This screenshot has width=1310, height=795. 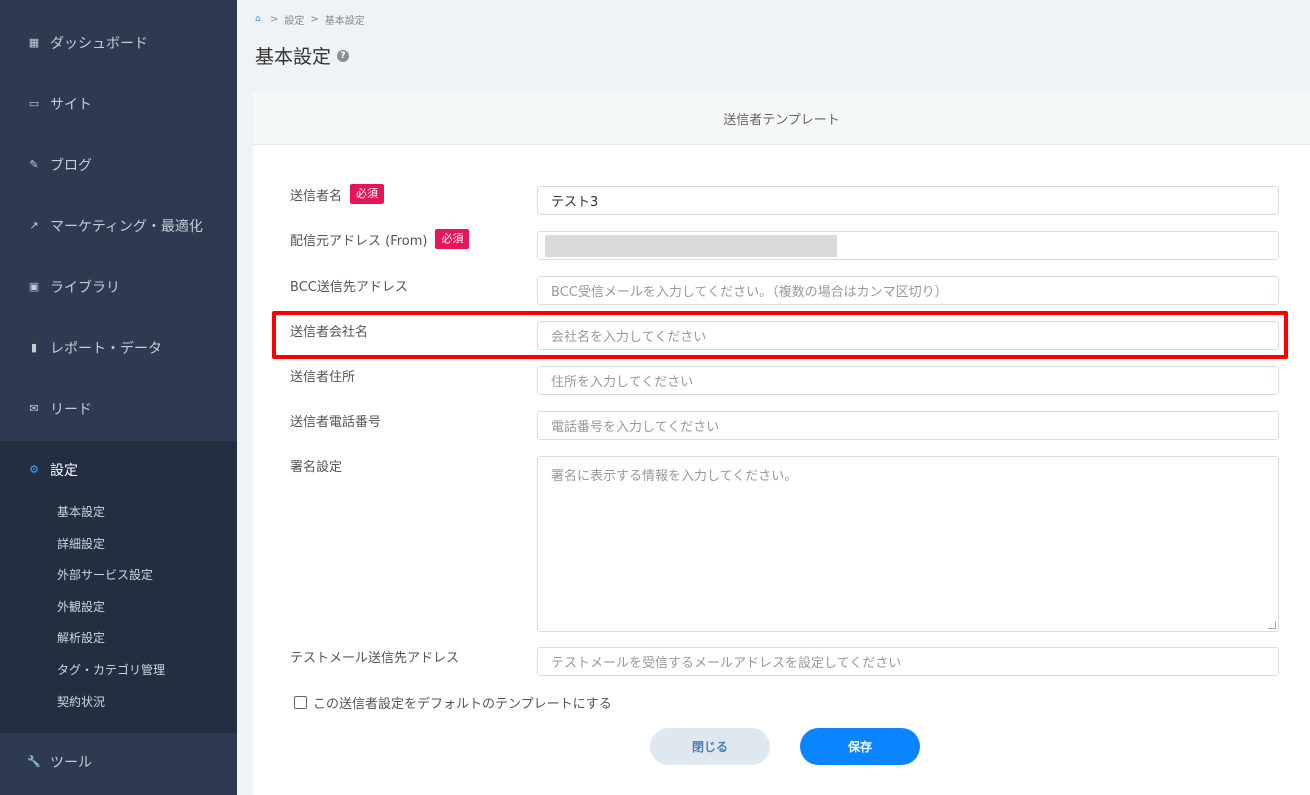 What do you see at coordinates (118, 103) in the screenshot?
I see `sidebar-item-site: ▭ サイト` at bounding box center [118, 103].